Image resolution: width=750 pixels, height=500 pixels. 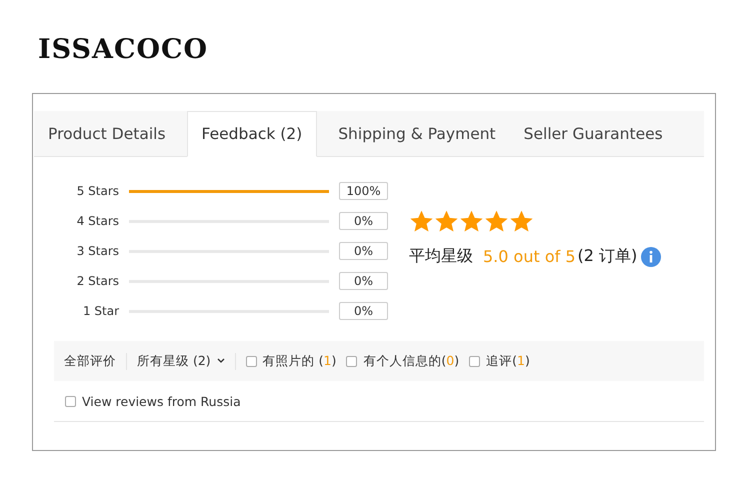 What do you see at coordinates (97, 191) in the screenshot?
I see `rating-label: 5 Stars` at bounding box center [97, 191].